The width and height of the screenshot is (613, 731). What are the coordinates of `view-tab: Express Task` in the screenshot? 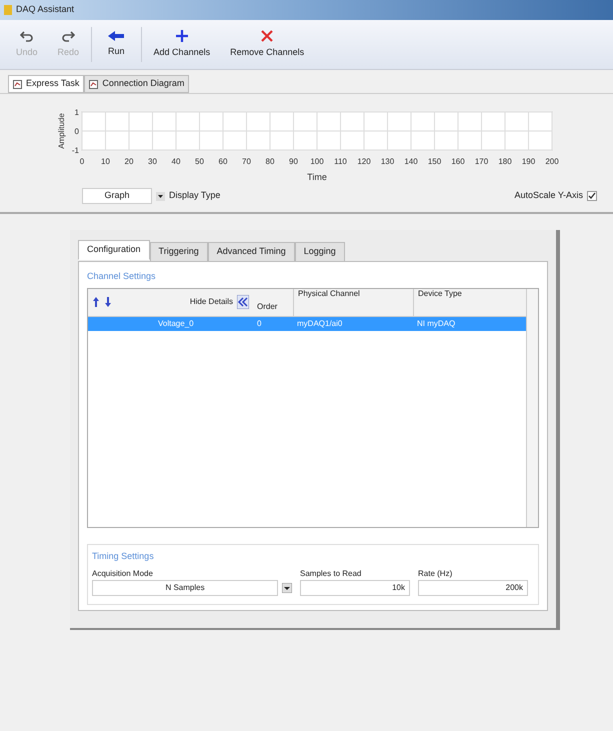 It's located at (46, 84).